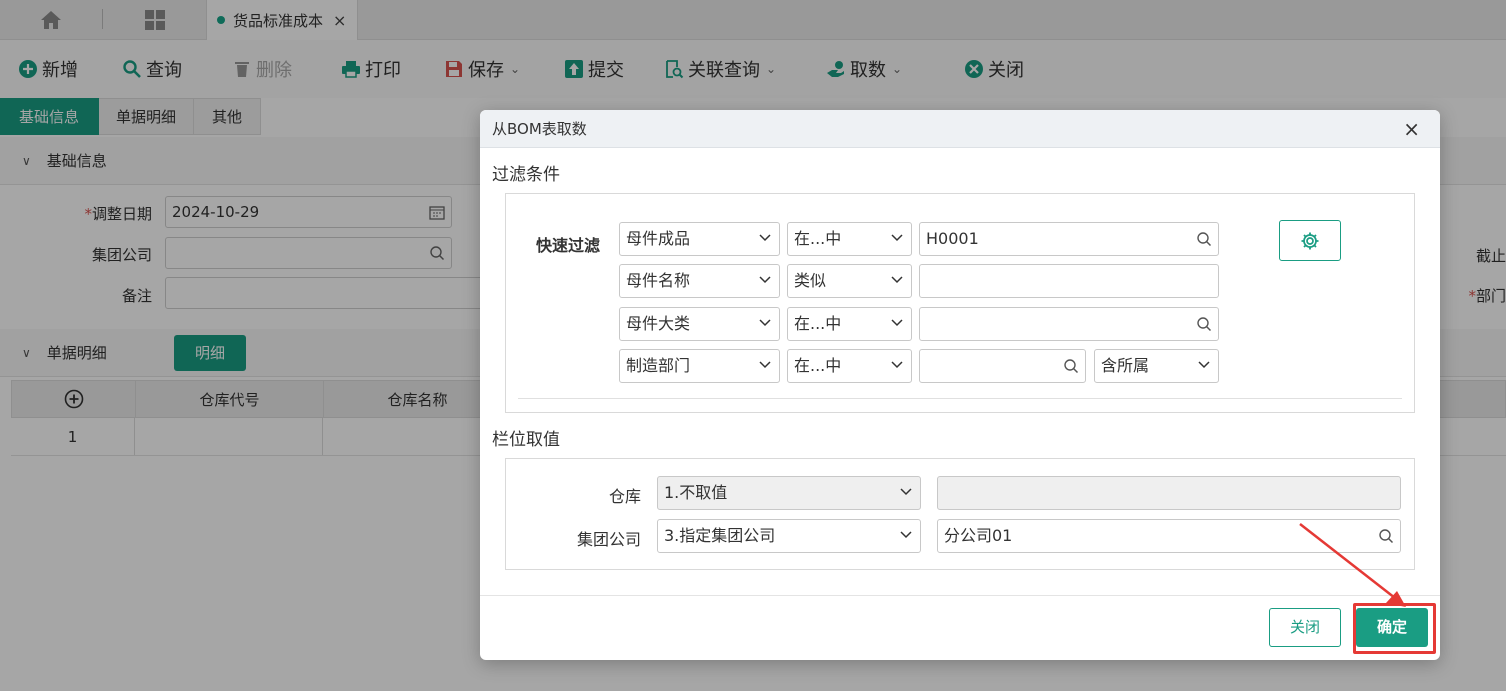 This screenshot has height=691, width=1506. Describe the element at coordinates (699, 281) in the screenshot. I see `filter-field-select: 母件名称` at that location.